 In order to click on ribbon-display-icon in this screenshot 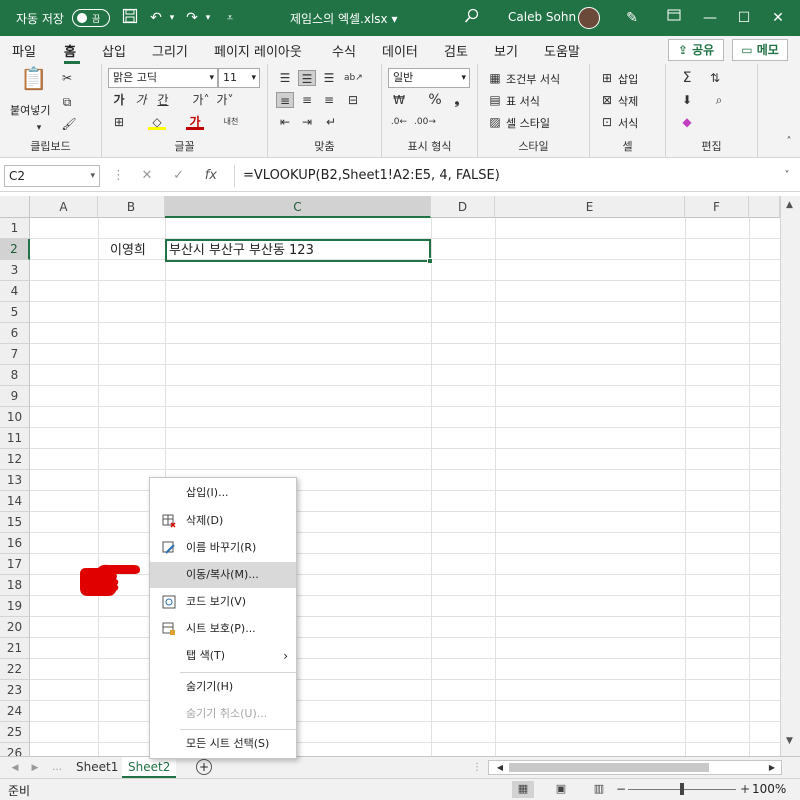, I will do `click(674, 18)`.